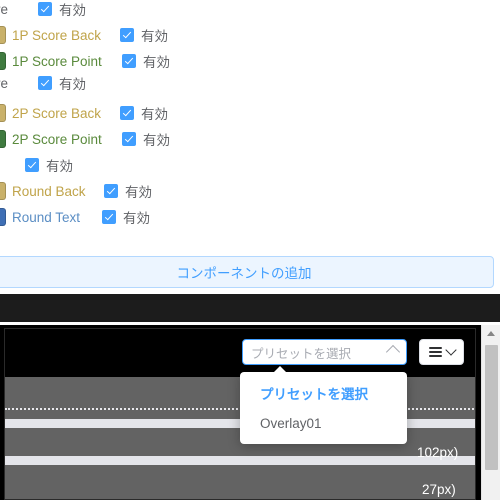  What do you see at coordinates (301, 353) in the screenshot?
I see `preset-select-placeholder: プリセットを選択` at bounding box center [301, 353].